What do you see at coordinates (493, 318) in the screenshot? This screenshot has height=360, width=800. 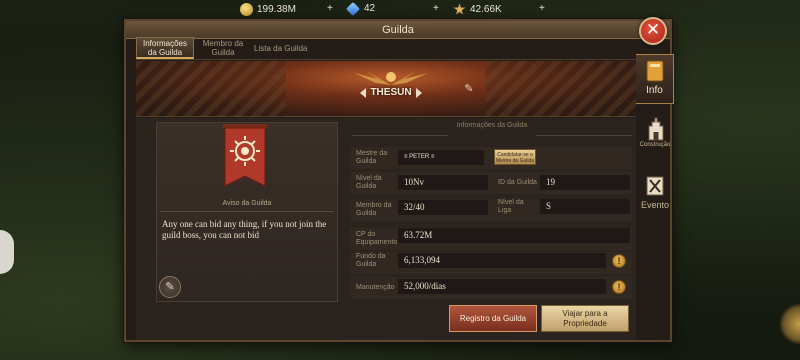 I see `guild-registry-button: Registro da Guilda` at bounding box center [493, 318].